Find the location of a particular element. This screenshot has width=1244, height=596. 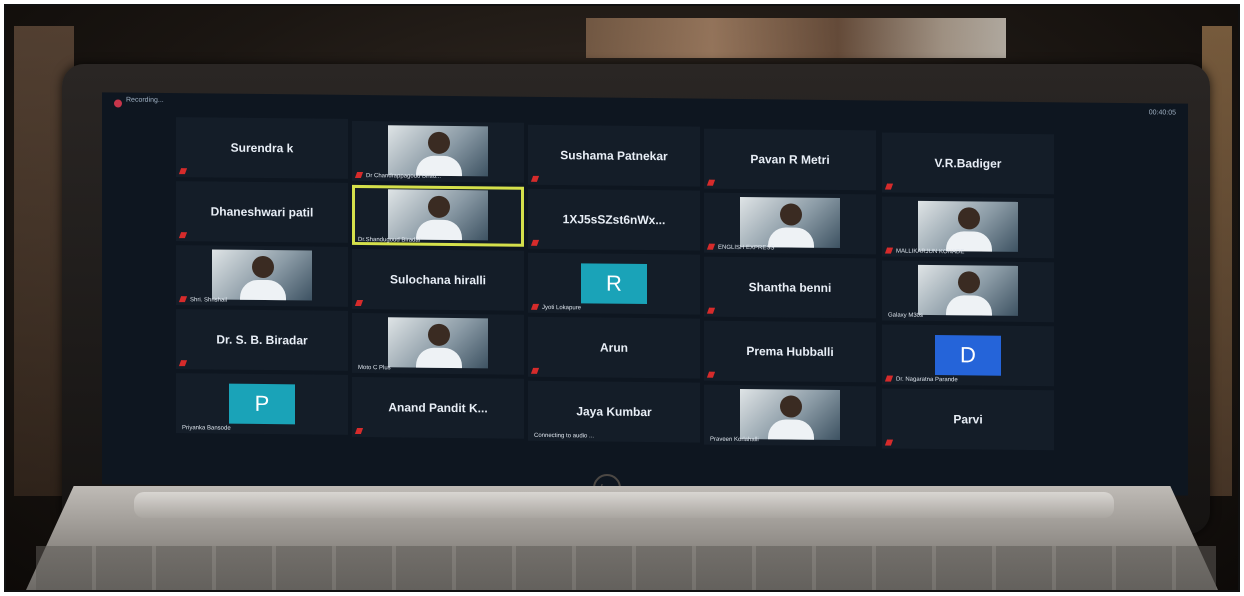

wall-shelf is located at coordinates (796, 38).